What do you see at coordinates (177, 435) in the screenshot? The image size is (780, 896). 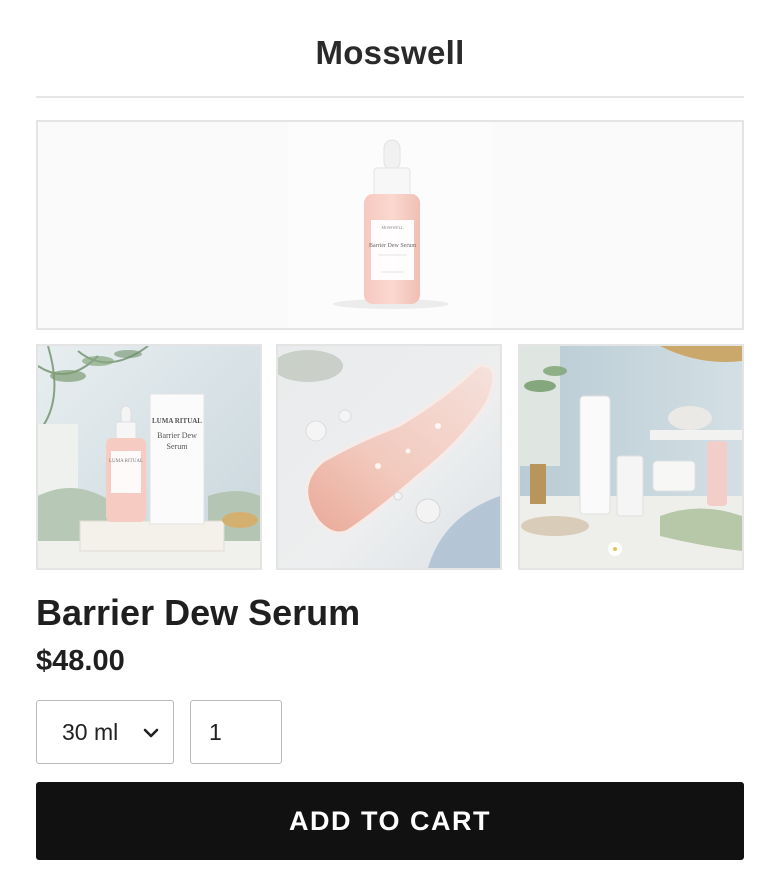 I see `svg-text: Barrier Dew` at bounding box center [177, 435].